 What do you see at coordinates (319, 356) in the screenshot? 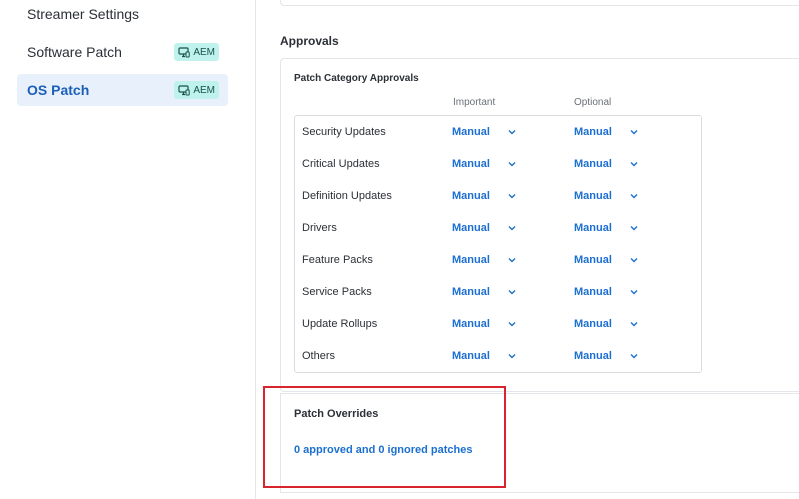
I see `category-label: Others` at bounding box center [319, 356].